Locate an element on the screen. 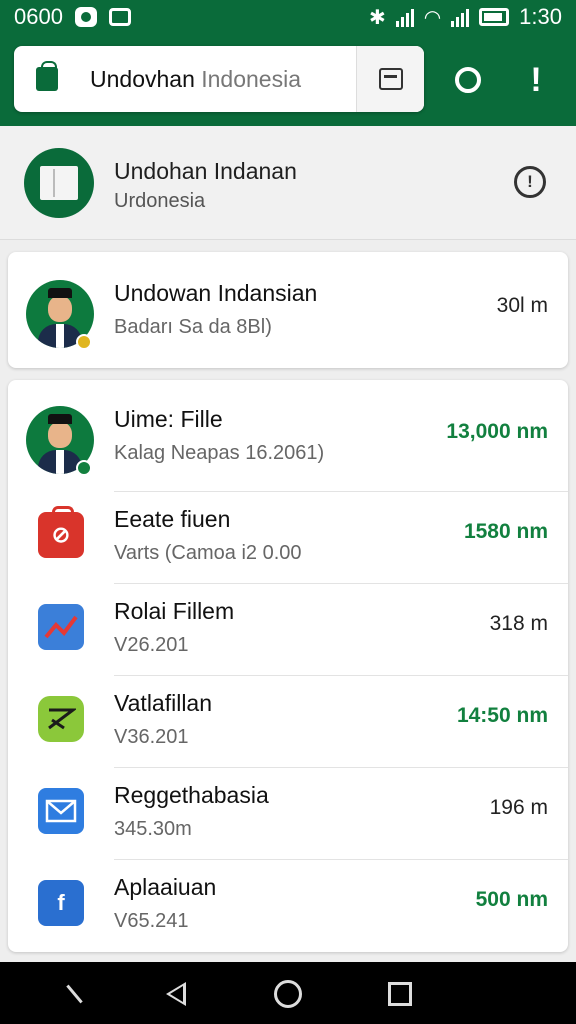  more-button: ! is located at coordinates (536, 80).